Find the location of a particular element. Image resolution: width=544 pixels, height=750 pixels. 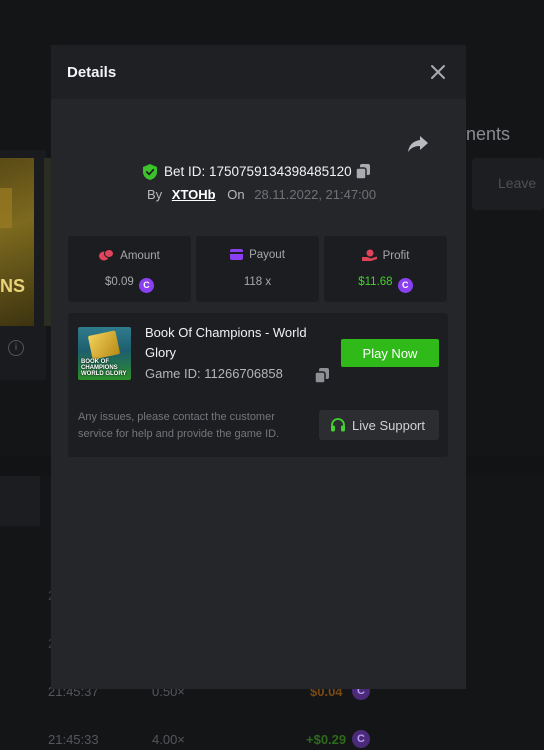

modal-header: Details is located at coordinates (258, 72).